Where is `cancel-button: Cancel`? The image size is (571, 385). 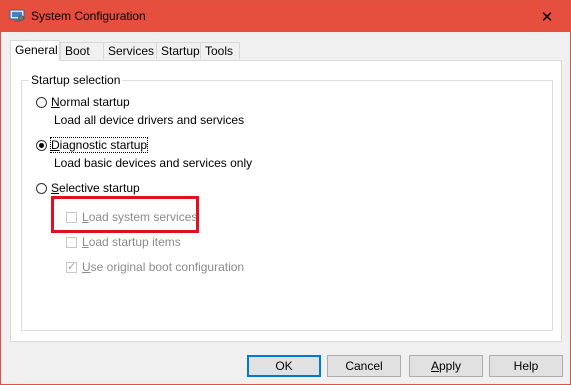 cancel-button: Cancel is located at coordinates (364, 366).